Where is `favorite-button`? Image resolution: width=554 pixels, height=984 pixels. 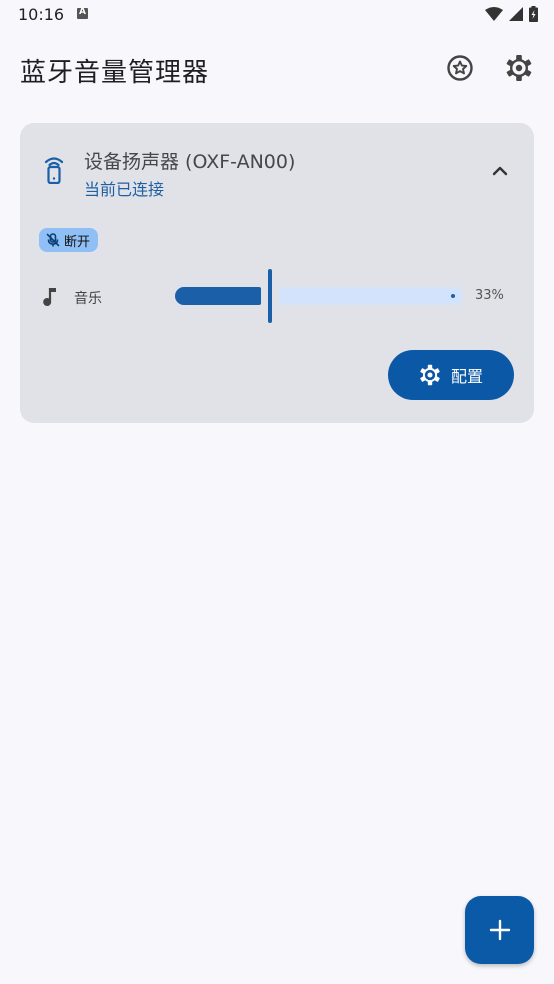 favorite-button is located at coordinates (460, 68).